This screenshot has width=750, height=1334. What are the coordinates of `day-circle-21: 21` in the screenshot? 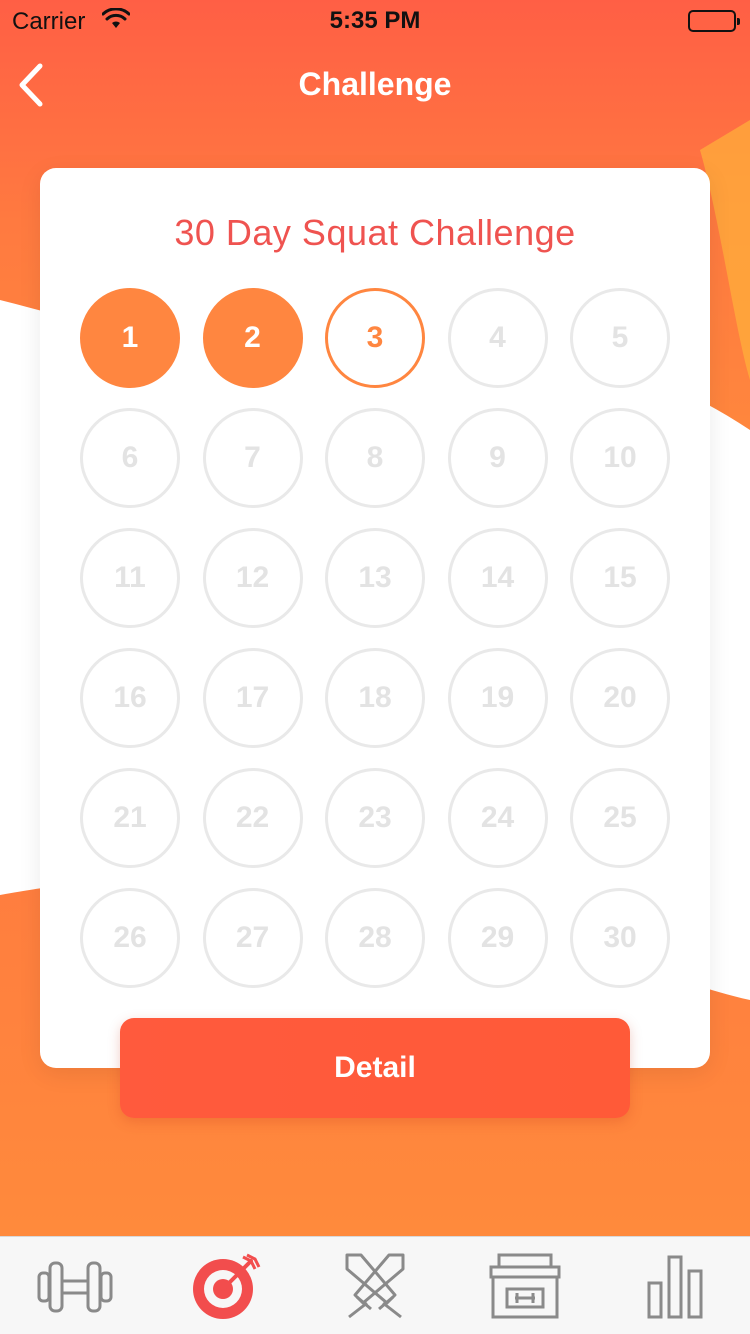 It's located at (130, 818).